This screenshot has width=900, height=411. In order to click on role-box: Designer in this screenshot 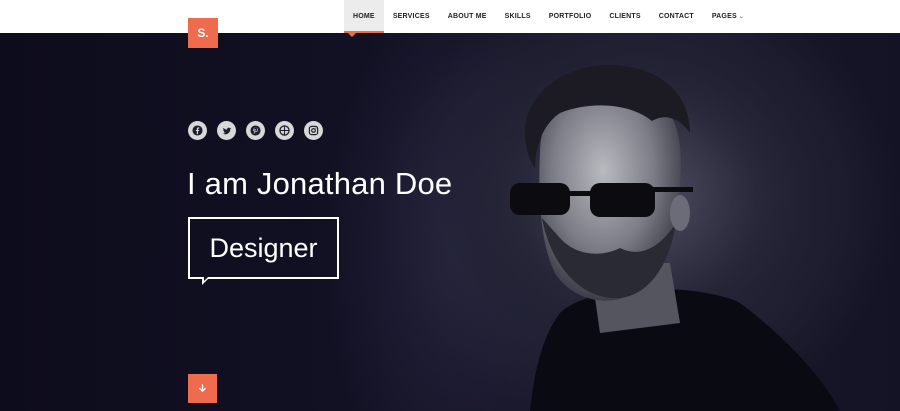, I will do `click(263, 251)`.